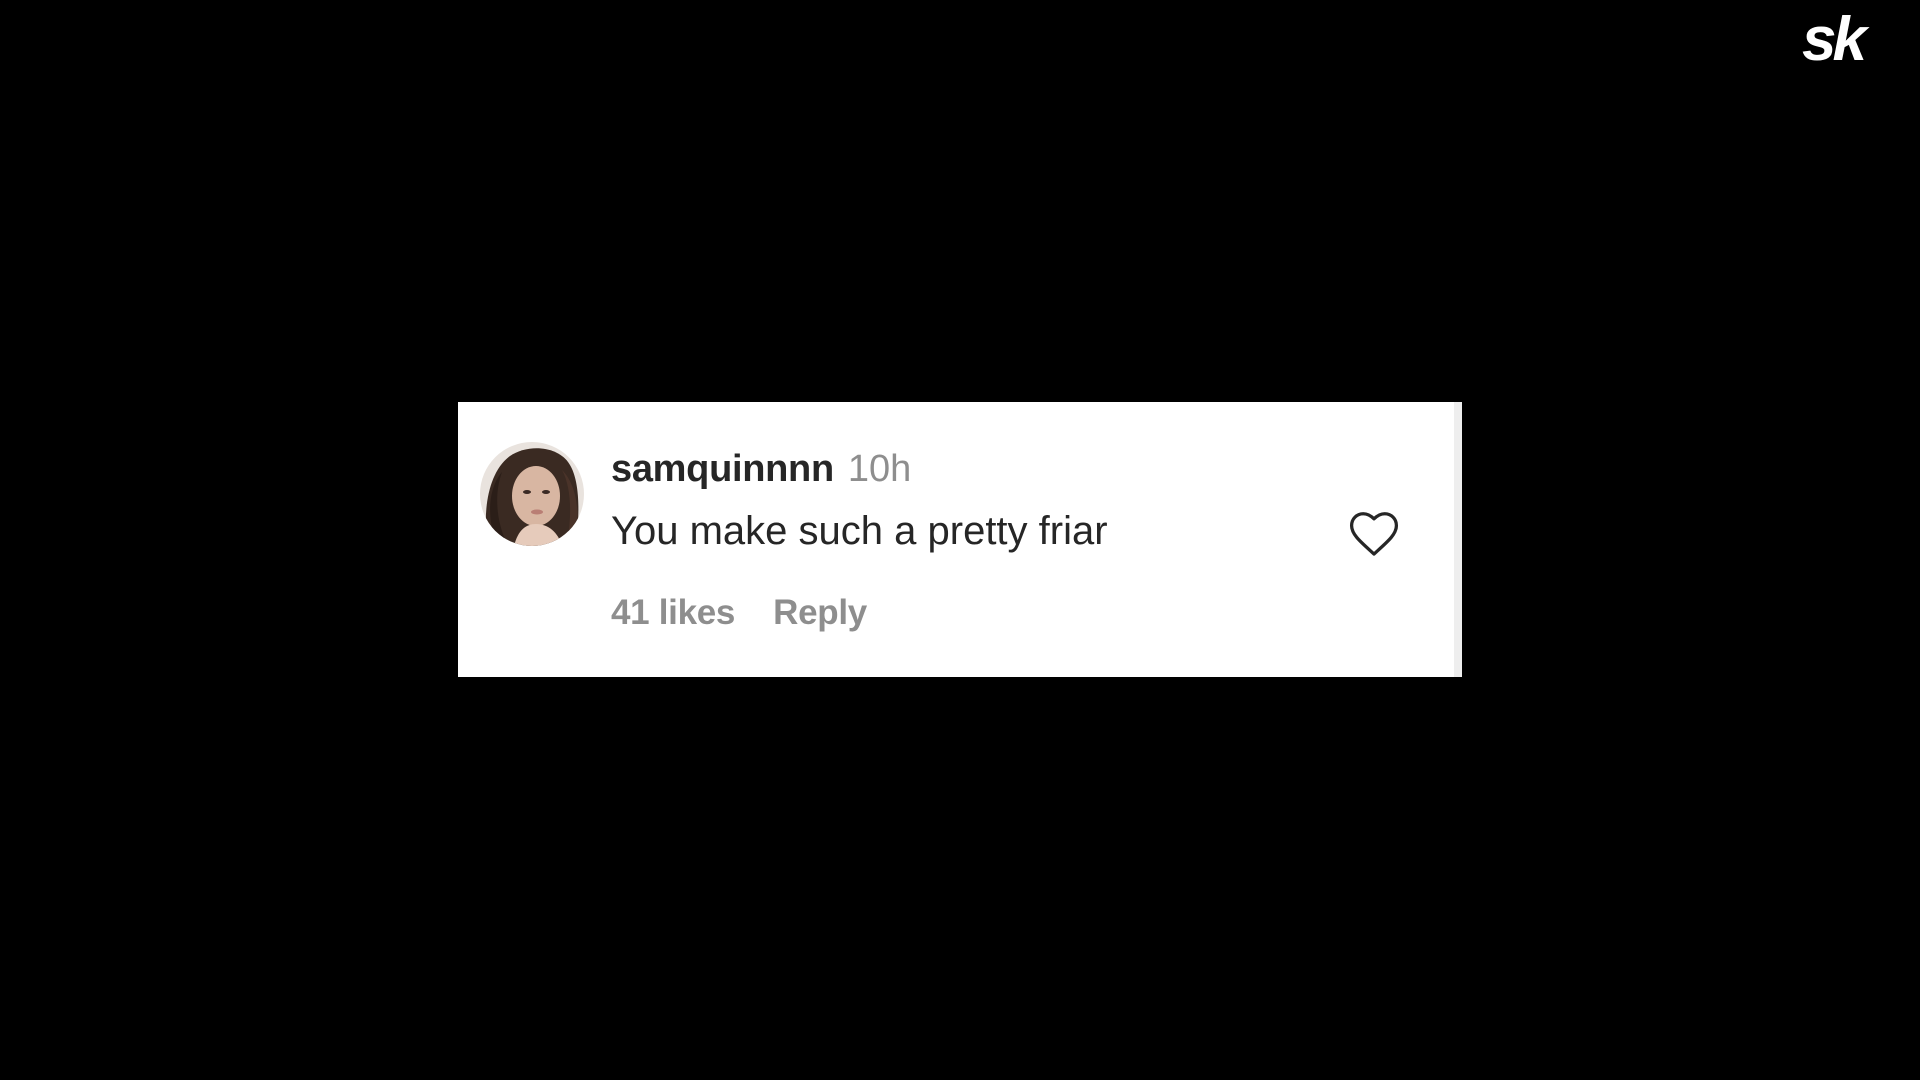 This screenshot has width=1920, height=1080. What do you see at coordinates (739, 616) in the screenshot?
I see `comment-meta: 41 likes Reply` at bounding box center [739, 616].